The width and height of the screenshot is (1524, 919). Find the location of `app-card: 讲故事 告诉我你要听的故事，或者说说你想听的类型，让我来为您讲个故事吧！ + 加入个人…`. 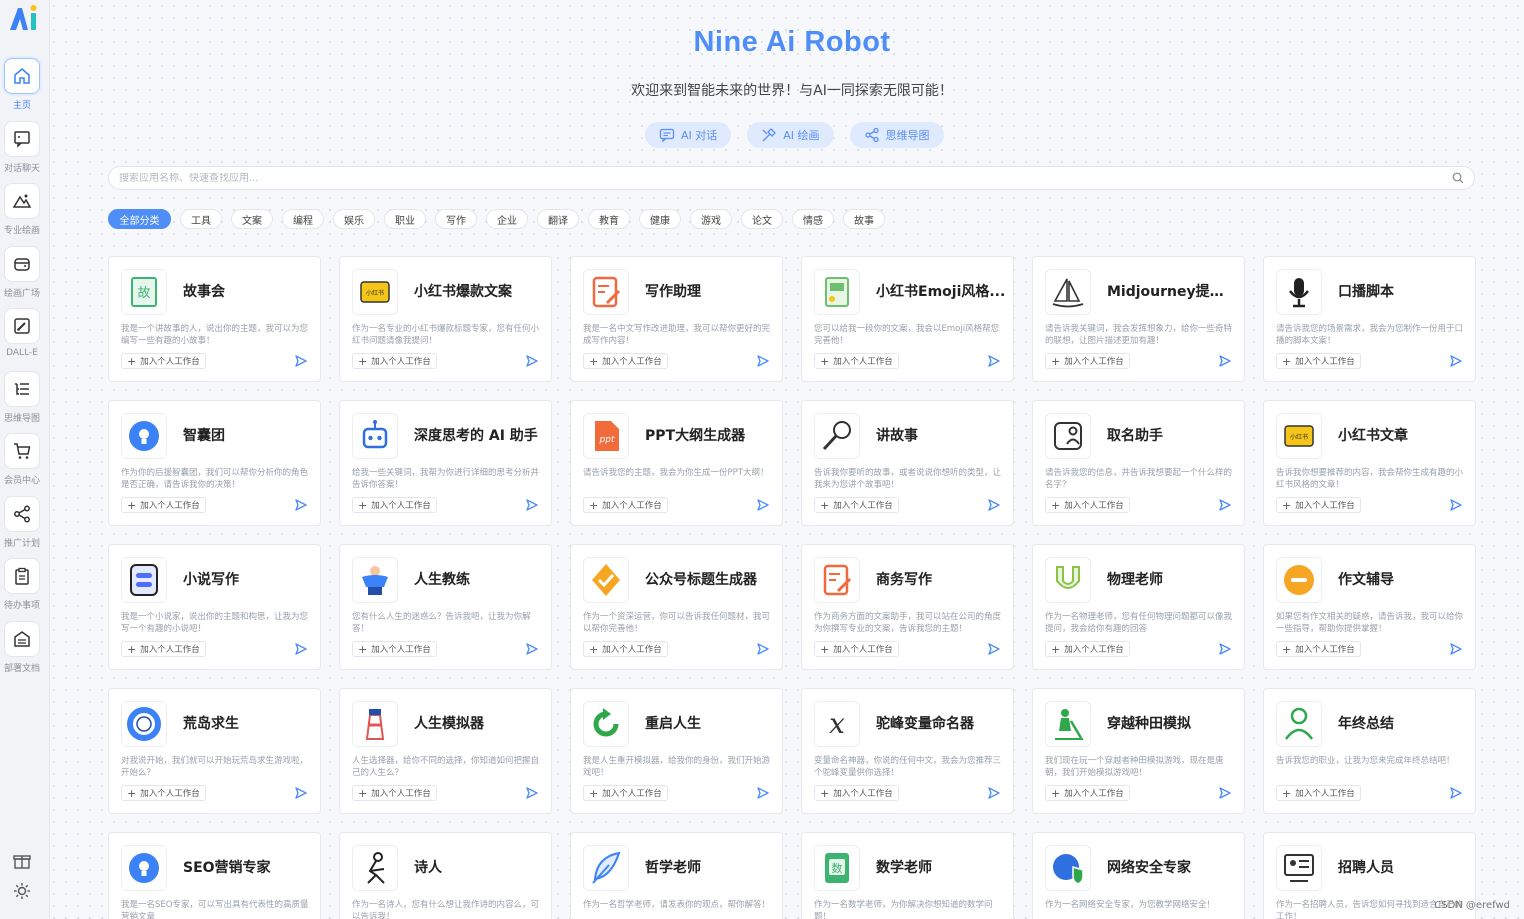

app-card: 讲故事 告诉我你要听的故事，或者说说你想听的类型，让我来为您讲个故事吧！ + 加入个人… is located at coordinates (907, 463).